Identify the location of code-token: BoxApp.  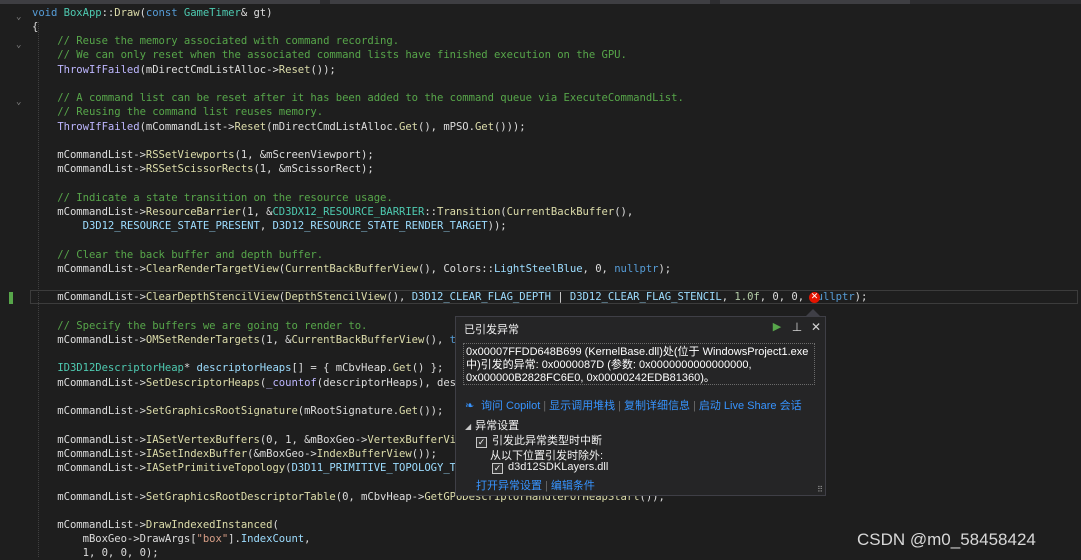
(82, 13).